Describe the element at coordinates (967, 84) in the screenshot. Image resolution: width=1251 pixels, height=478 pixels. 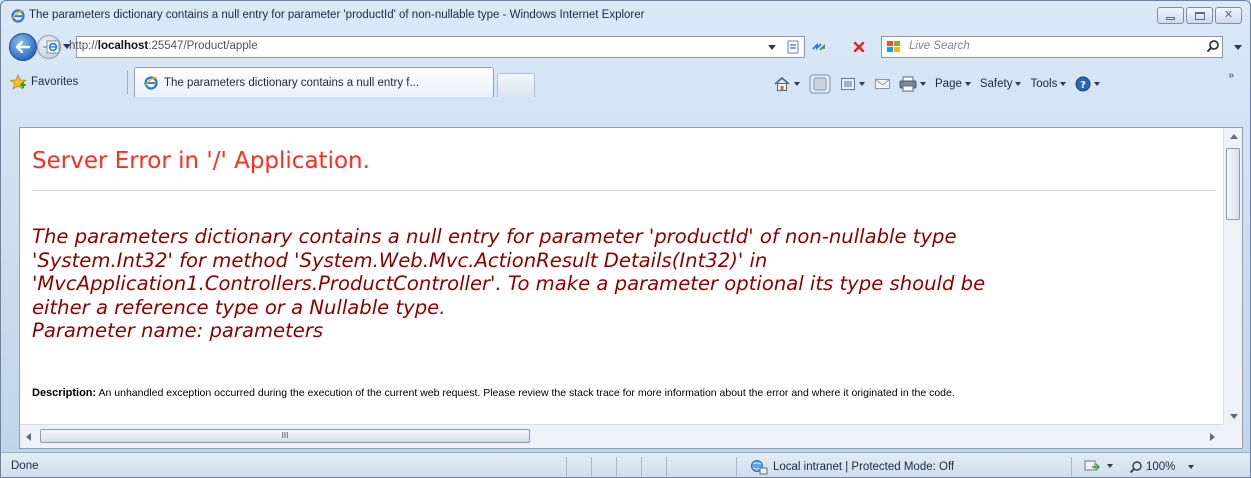
I see `page-menu-caret-icon` at that location.